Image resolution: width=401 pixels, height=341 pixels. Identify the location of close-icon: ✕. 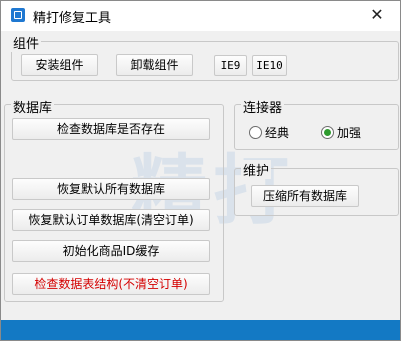
(377, 15).